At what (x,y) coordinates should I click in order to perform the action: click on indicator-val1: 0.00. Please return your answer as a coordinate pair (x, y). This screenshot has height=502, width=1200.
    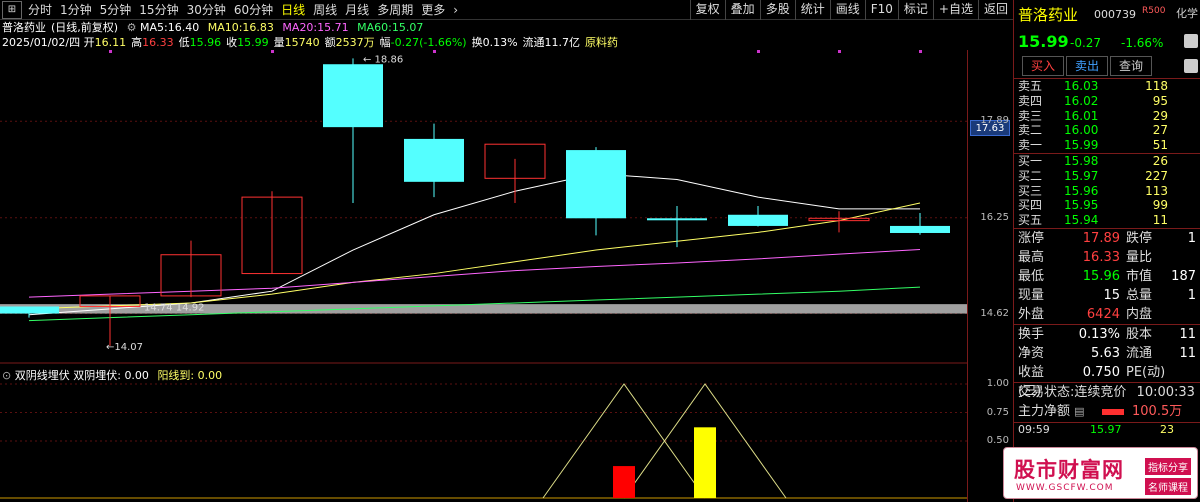
    Looking at the image, I should click on (136, 375).